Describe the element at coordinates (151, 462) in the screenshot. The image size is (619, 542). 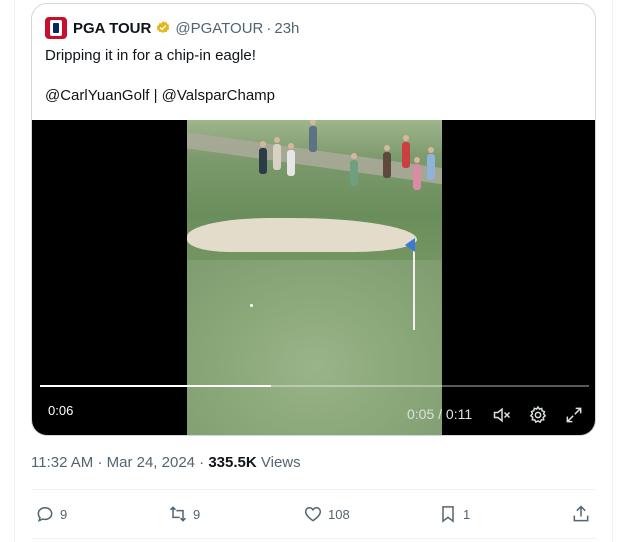
I see `post-date: Mar 24, 2024` at that location.